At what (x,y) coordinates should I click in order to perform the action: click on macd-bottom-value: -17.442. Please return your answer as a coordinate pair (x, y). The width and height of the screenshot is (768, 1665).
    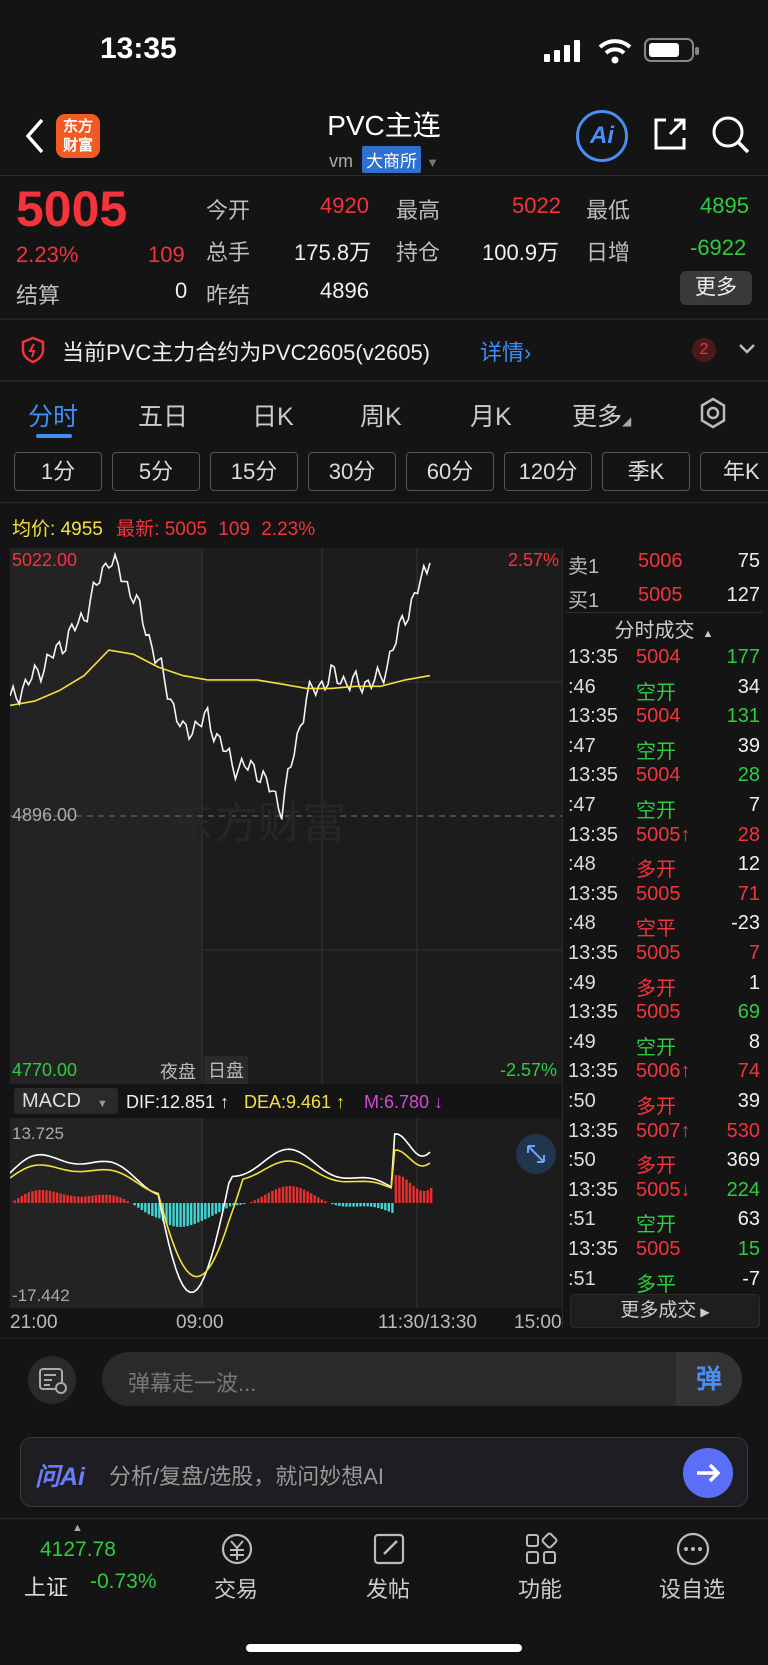
    Looking at the image, I should click on (41, 1295).